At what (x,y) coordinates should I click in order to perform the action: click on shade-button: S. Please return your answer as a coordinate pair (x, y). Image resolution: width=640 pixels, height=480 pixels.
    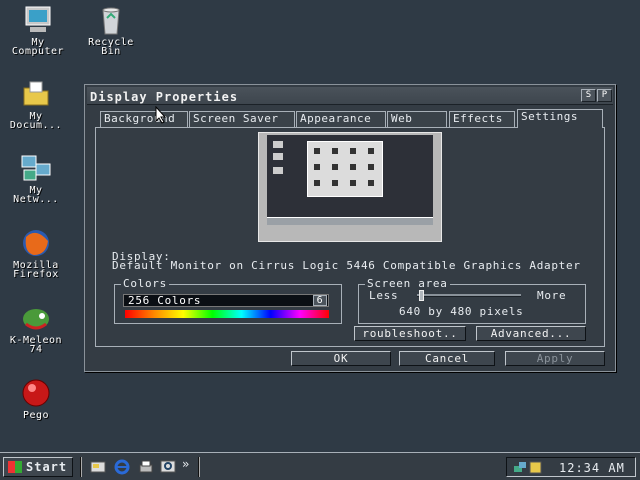
    Looking at the image, I should click on (588, 95).